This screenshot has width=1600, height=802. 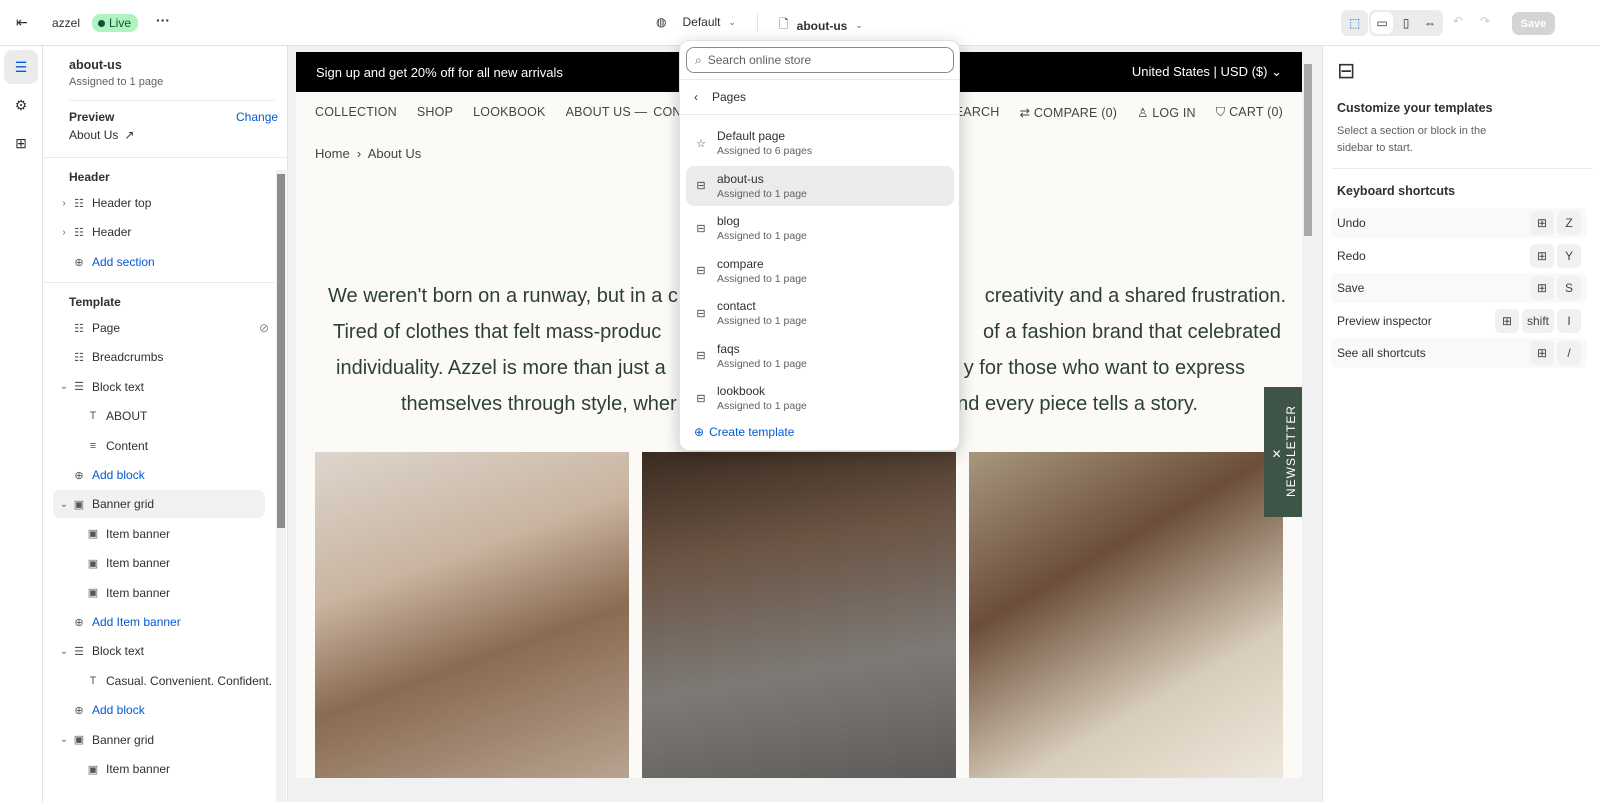 I want to click on inspector-toggle: ⬚, so click(x=1354, y=23).